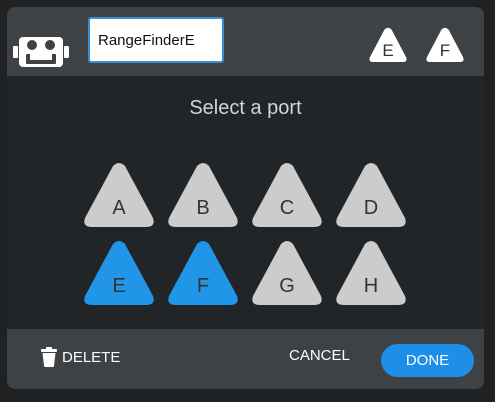 The height and width of the screenshot is (402, 495). Describe the element at coordinates (245, 108) in the screenshot. I see `dialog-title: Select a port` at that location.